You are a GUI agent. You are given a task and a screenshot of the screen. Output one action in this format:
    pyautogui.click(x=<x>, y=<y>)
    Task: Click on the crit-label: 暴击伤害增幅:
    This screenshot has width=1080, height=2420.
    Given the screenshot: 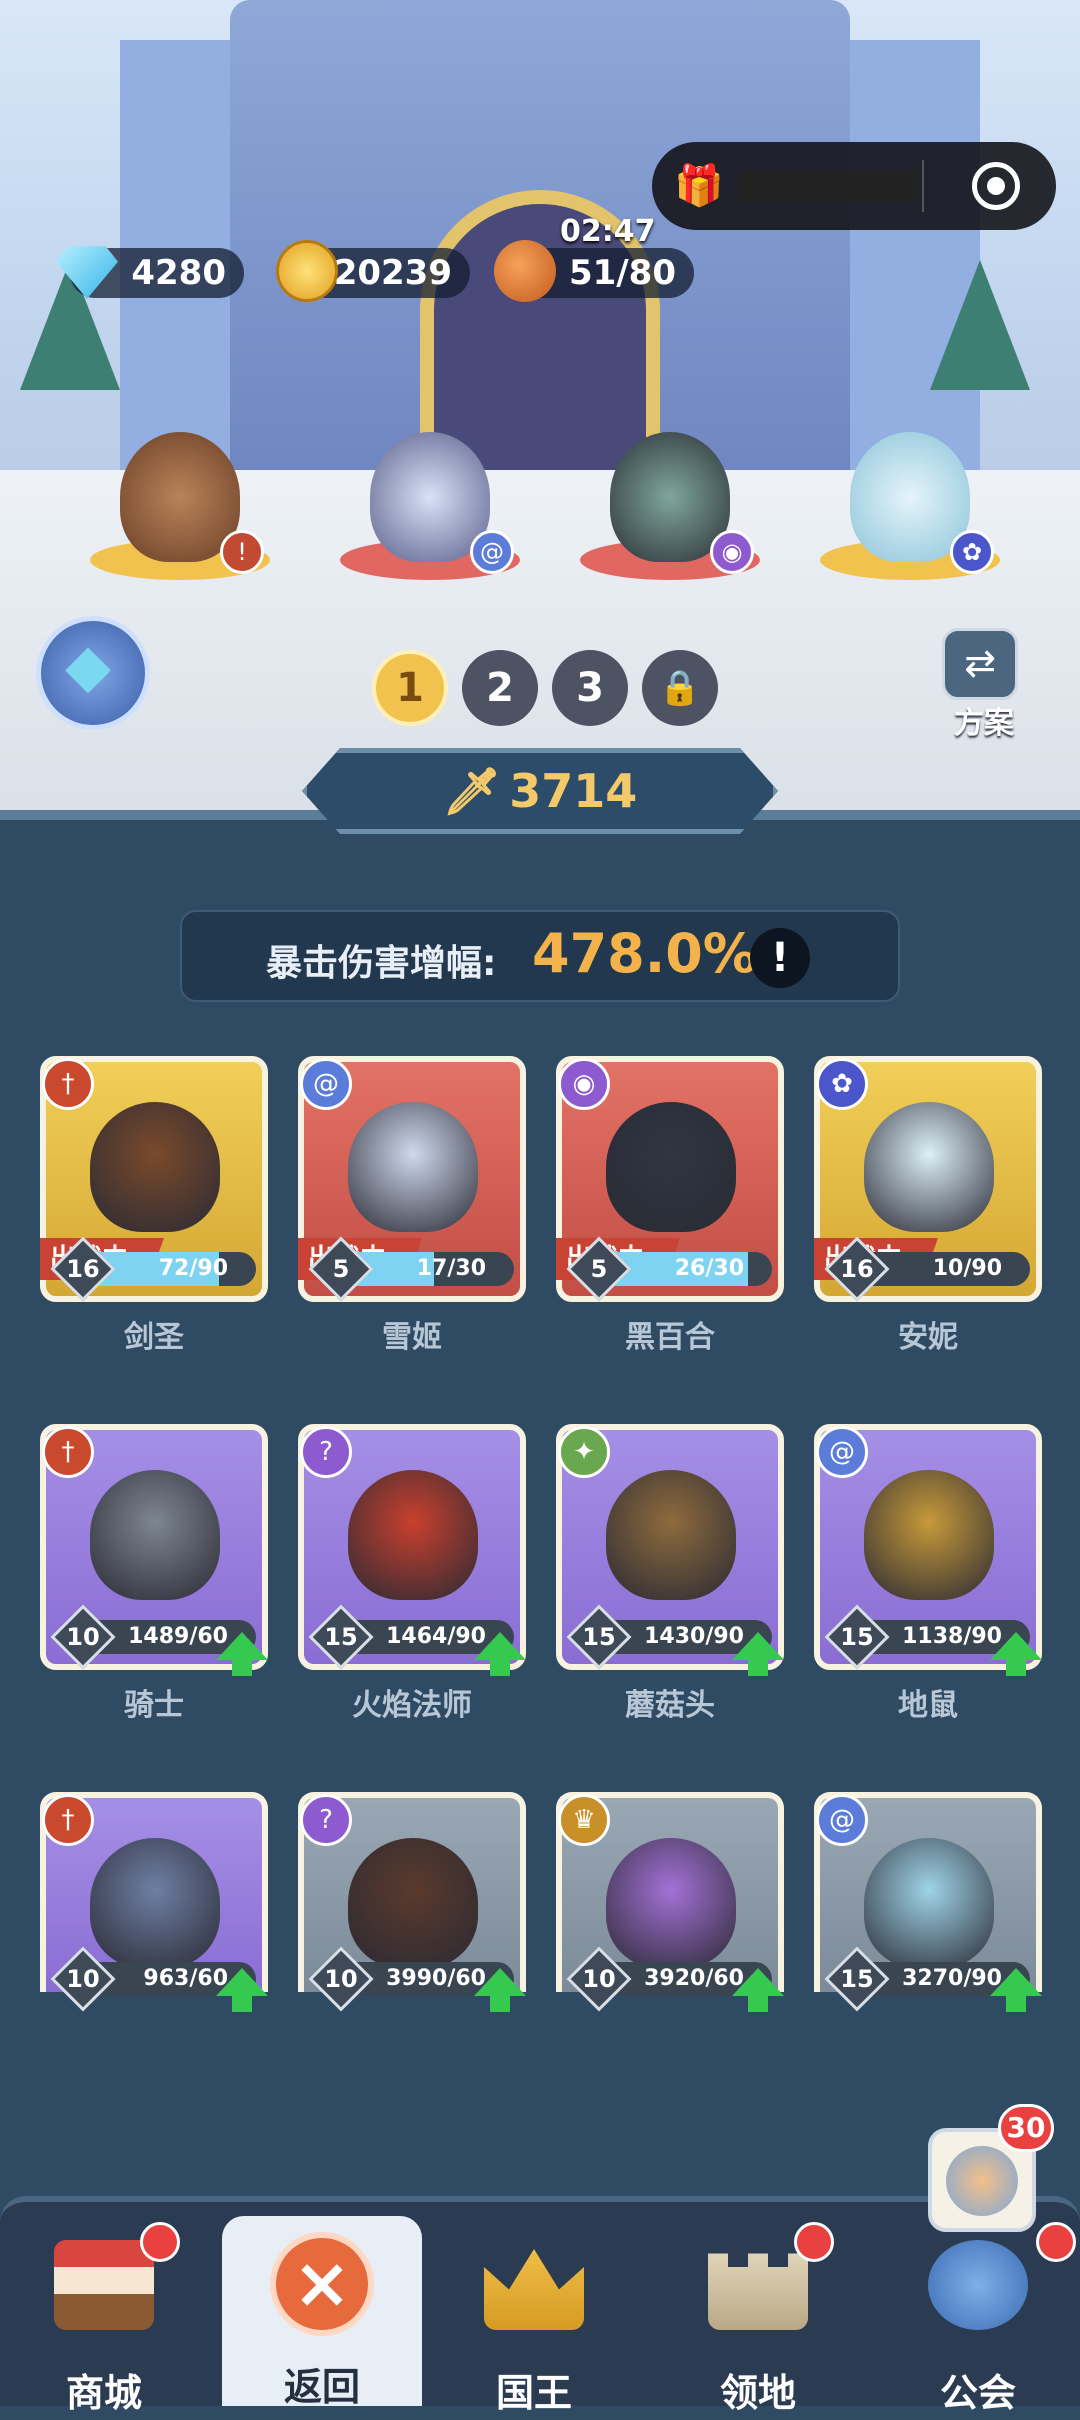 What is the action you would take?
    pyautogui.click(x=381, y=963)
    